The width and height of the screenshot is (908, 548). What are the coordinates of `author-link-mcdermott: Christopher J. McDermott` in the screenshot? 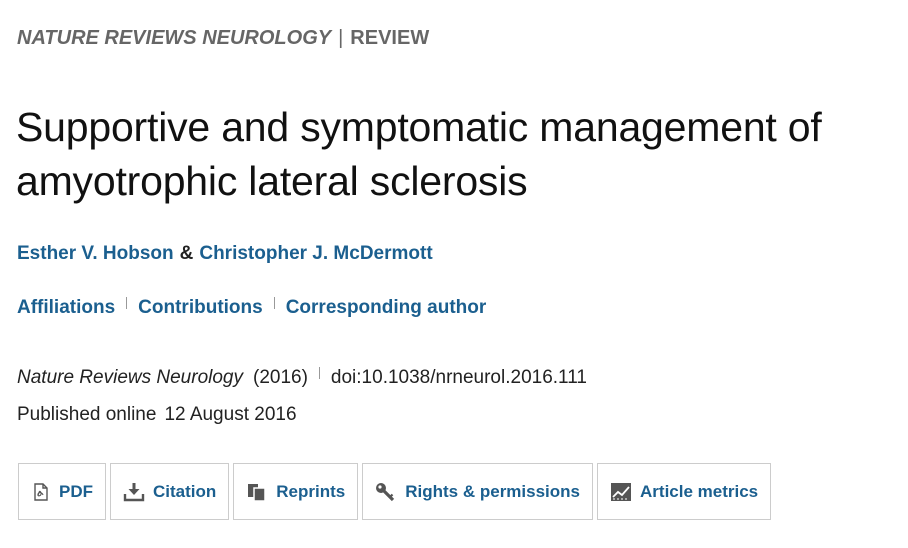 It's located at (315, 253).